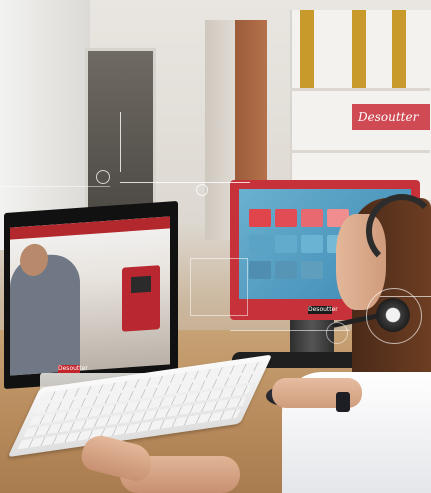 The height and width of the screenshot is (493, 431). Describe the element at coordinates (120, 142) in the screenshot. I see `hologram-vertical-line` at that location.